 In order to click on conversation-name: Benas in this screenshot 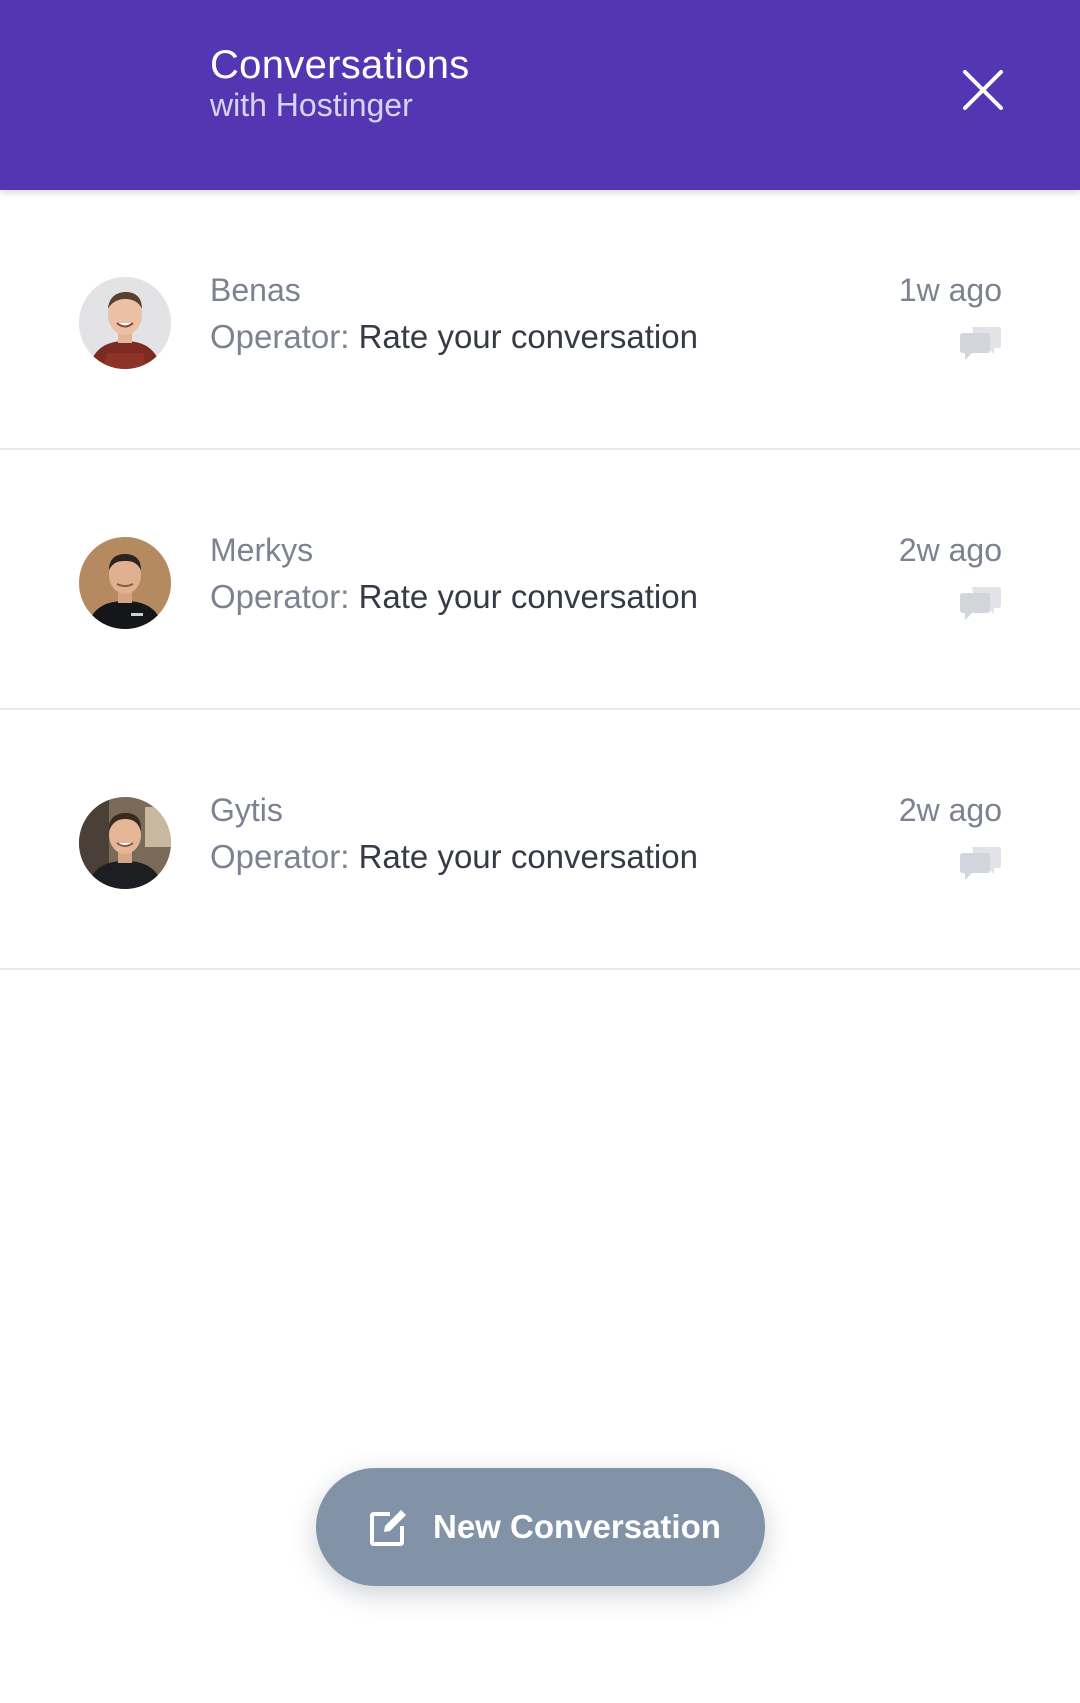, I will do `click(255, 290)`.